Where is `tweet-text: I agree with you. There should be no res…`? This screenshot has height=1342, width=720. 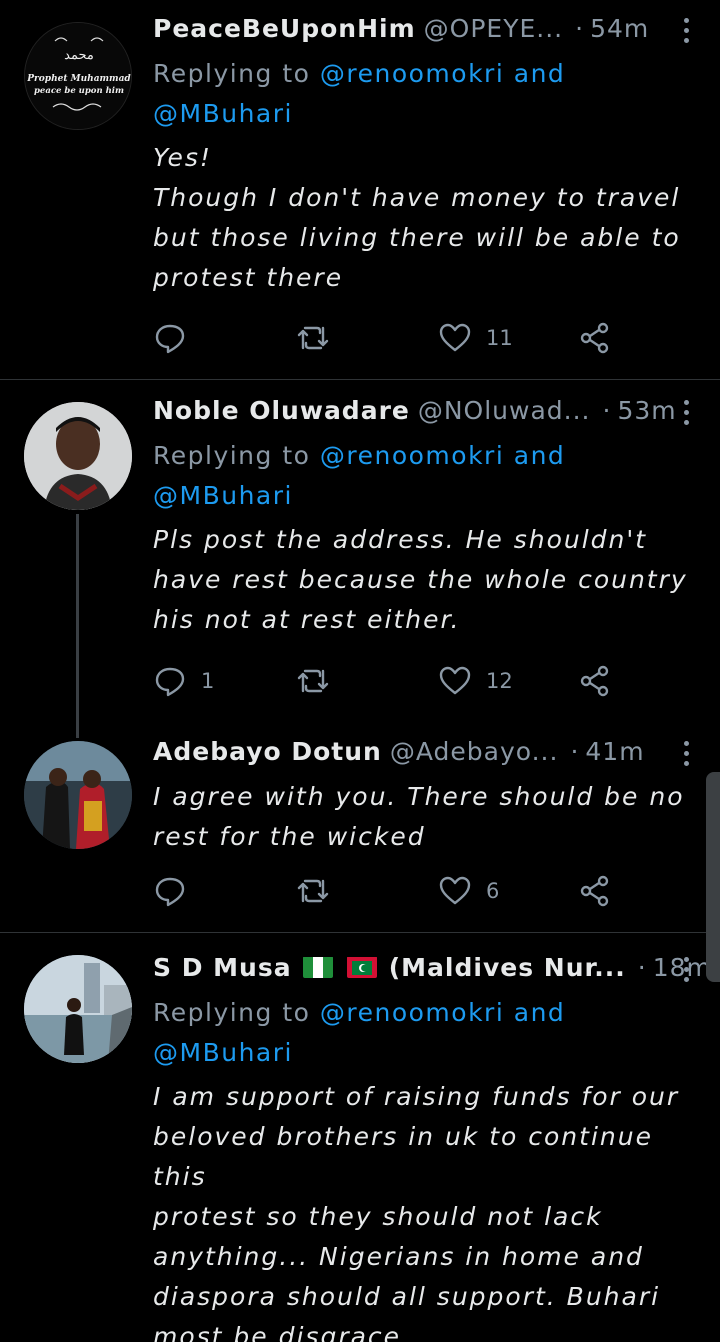 tweet-text: I agree with you. There should be no res… is located at coordinates (419, 816).